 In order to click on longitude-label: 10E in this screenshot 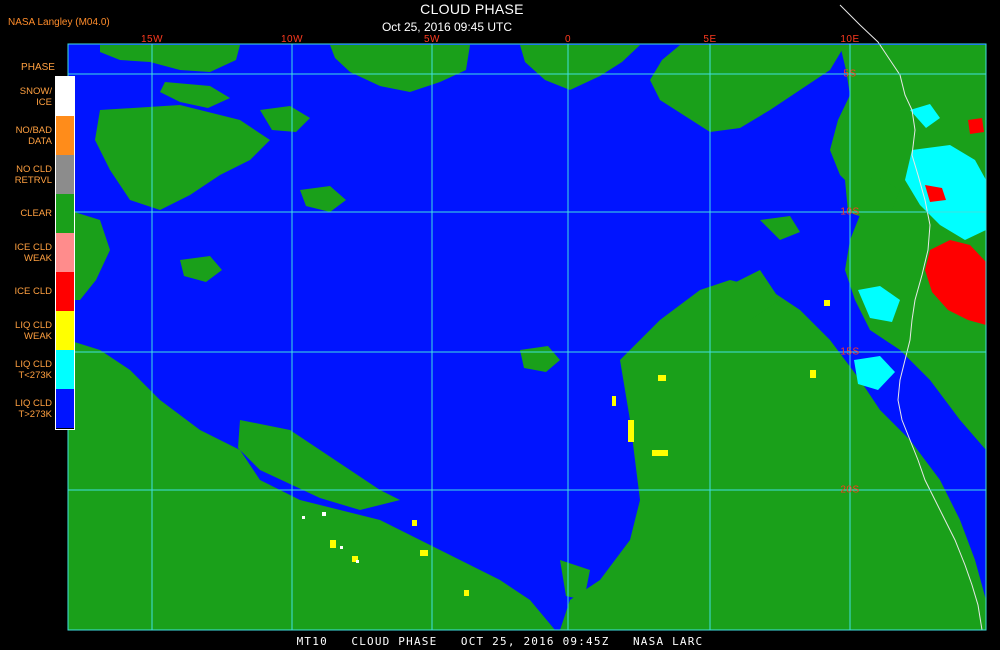, I will do `click(850, 39)`.